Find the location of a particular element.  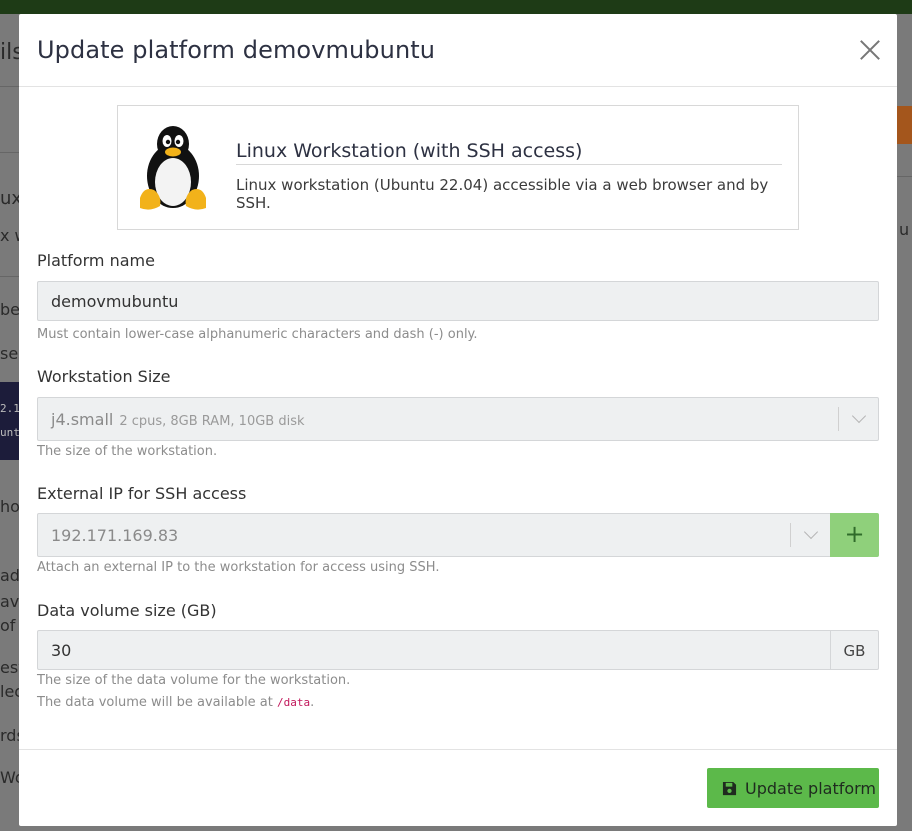

external-ip-value: 192.171.169.83 is located at coordinates (115, 535).